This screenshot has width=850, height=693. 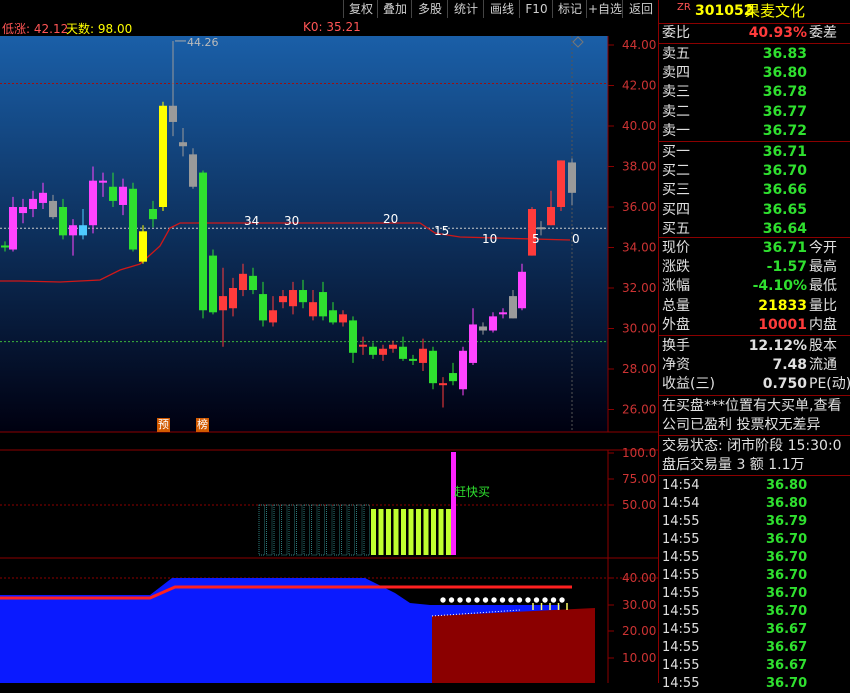 What do you see at coordinates (829, 384) in the screenshot?
I see `fundamental-label2: PE(动)` at bounding box center [829, 384].